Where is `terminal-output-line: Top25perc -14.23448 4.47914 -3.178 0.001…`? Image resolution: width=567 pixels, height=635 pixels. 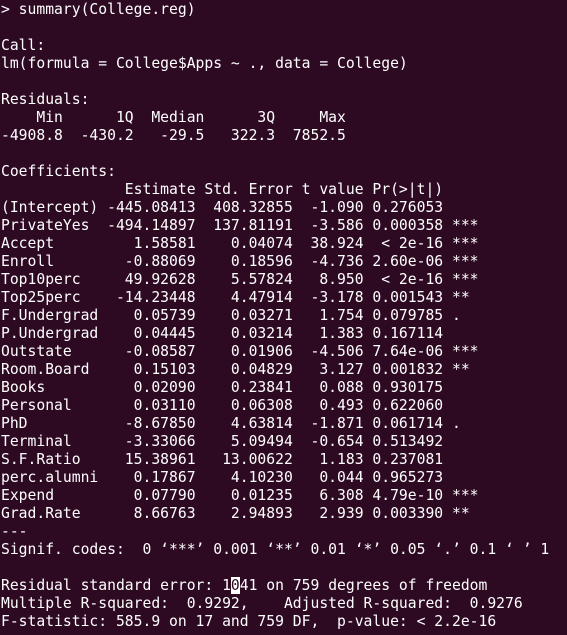 terminal-output-line: Top25perc -14.23448 4.47914 -3.178 0.001… is located at coordinates (240, 297).